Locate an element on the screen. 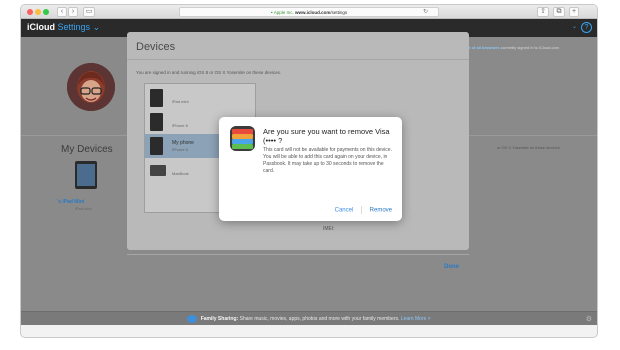 The width and height of the screenshot is (620, 350). dialog-divider is located at coordinates (298, 59).